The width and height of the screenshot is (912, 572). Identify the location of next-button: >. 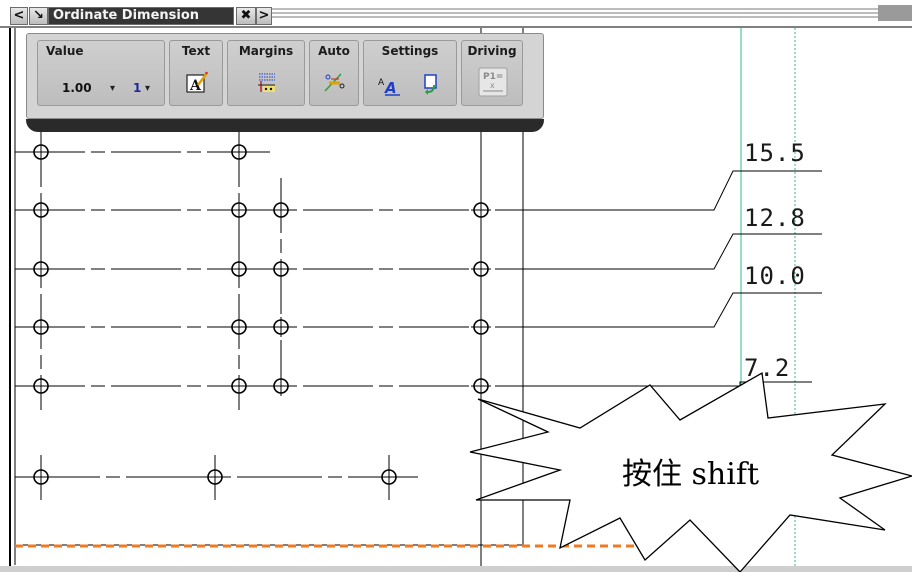
(264, 16).